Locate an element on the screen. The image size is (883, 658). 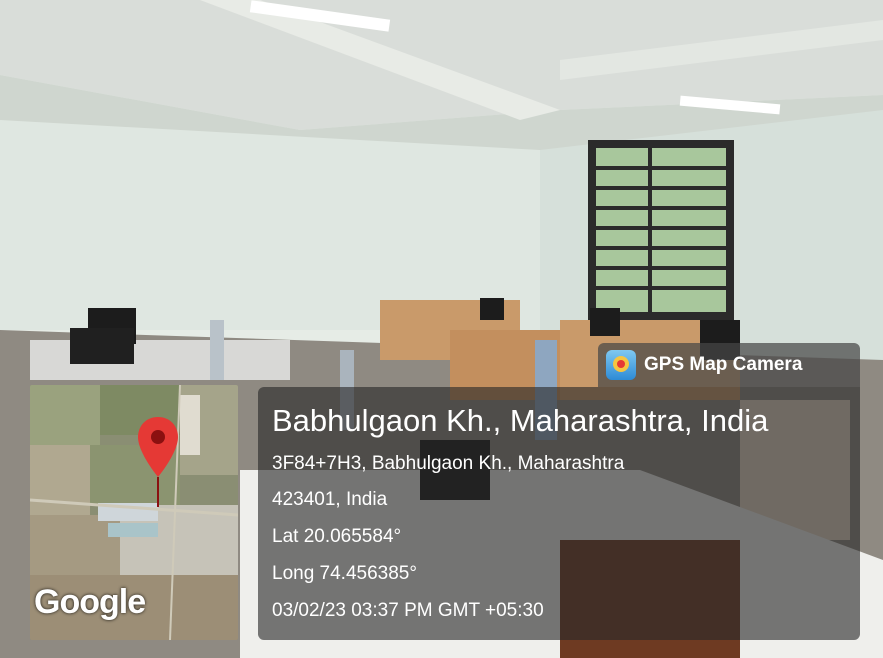
gps-camera-icon is located at coordinates (621, 365).